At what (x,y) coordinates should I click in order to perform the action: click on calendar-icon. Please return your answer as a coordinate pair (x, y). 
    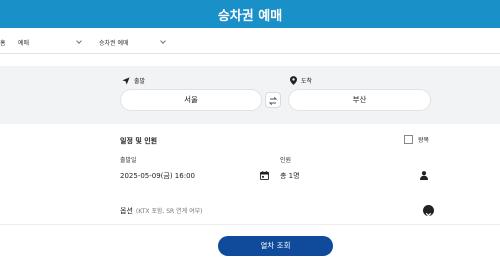
    Looking at the image, I should click on (264, 175).